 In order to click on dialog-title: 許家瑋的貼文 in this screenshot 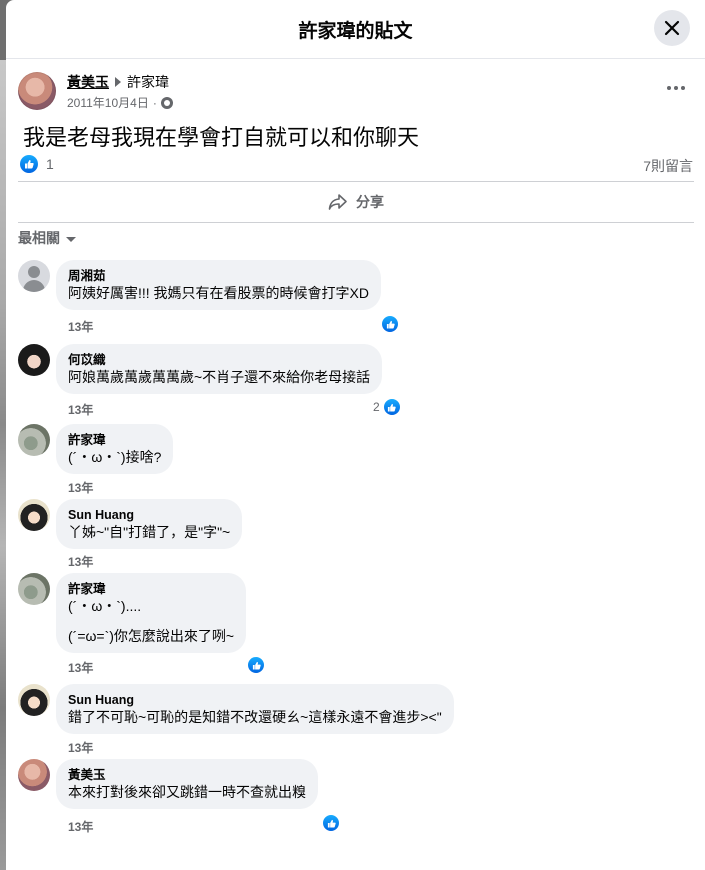, I will do `click(355, 31)`.